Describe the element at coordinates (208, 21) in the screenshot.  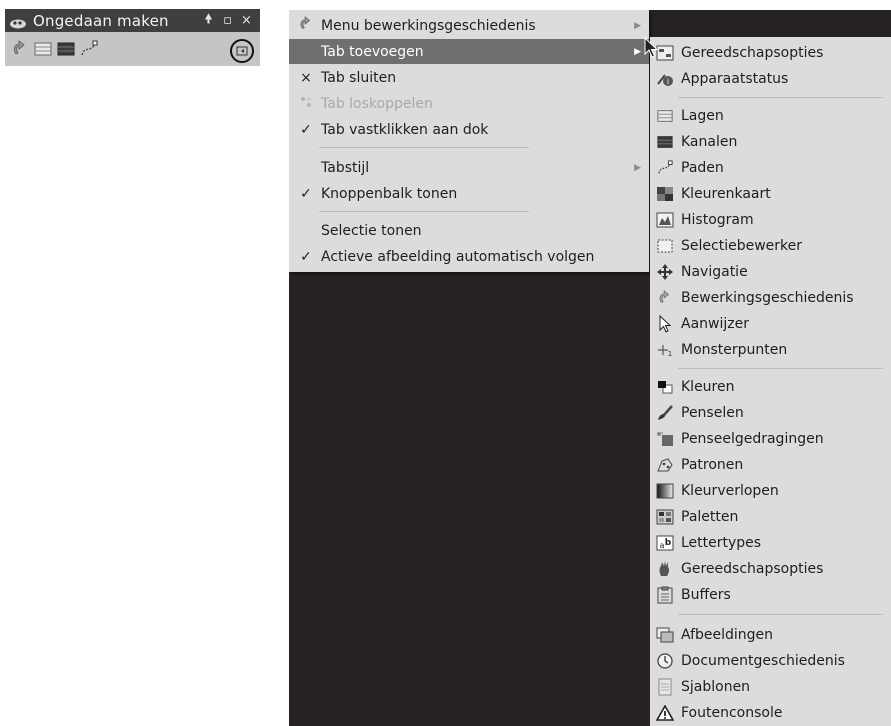
I see `detach-icon: 🠝` at that location.